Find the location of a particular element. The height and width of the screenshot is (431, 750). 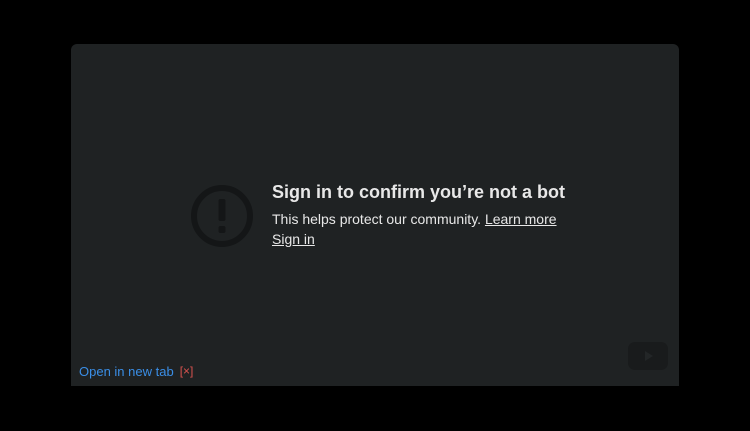

embed-footer: Open in new tab [×] is located at coordinates (136, 371).